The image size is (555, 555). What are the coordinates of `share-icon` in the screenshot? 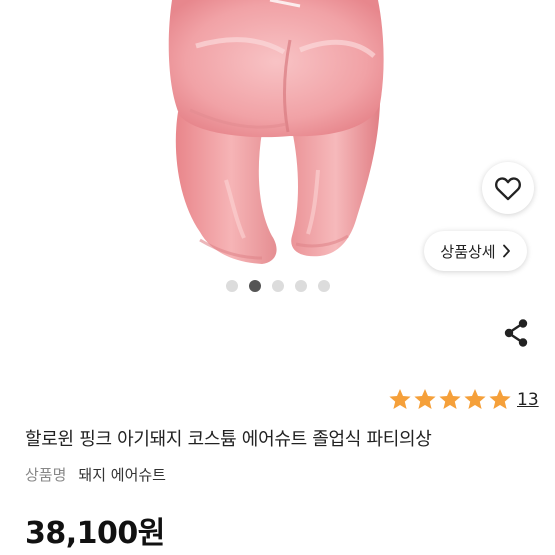 It's located at (516, 333).